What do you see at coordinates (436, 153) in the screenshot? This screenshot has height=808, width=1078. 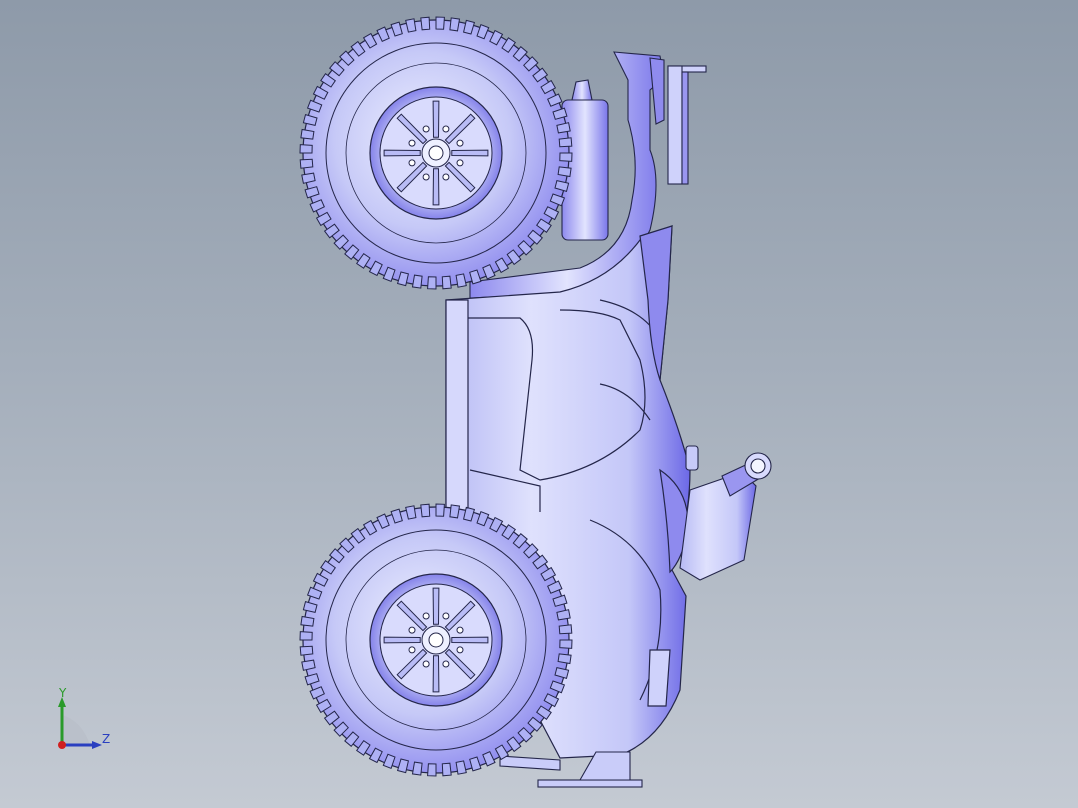 I see `top-wheel` at bounding box center [436, 153].